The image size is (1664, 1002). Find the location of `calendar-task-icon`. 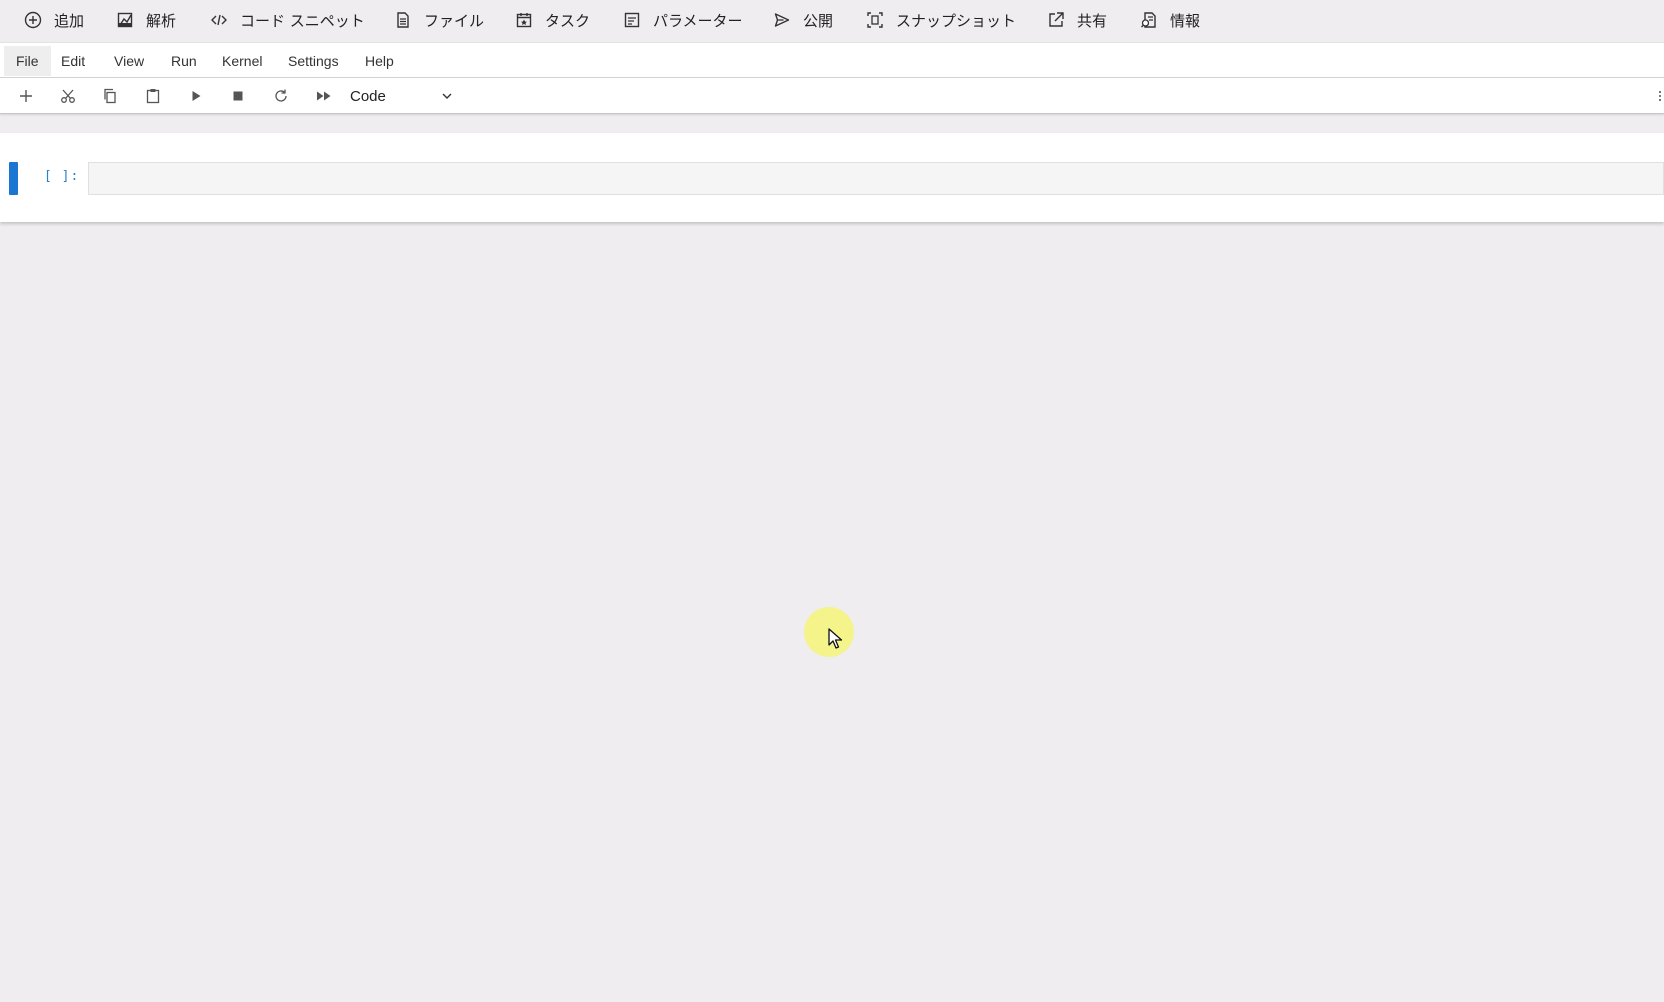

calendar-task-icon is located at coordinates (524, 20).